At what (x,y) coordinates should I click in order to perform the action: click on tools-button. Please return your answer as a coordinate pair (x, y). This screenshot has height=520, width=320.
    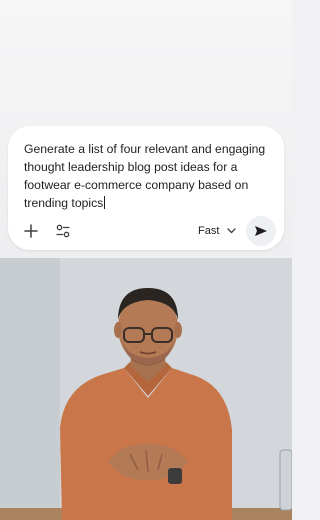
    Looking at the image, I should click on (63, 231).